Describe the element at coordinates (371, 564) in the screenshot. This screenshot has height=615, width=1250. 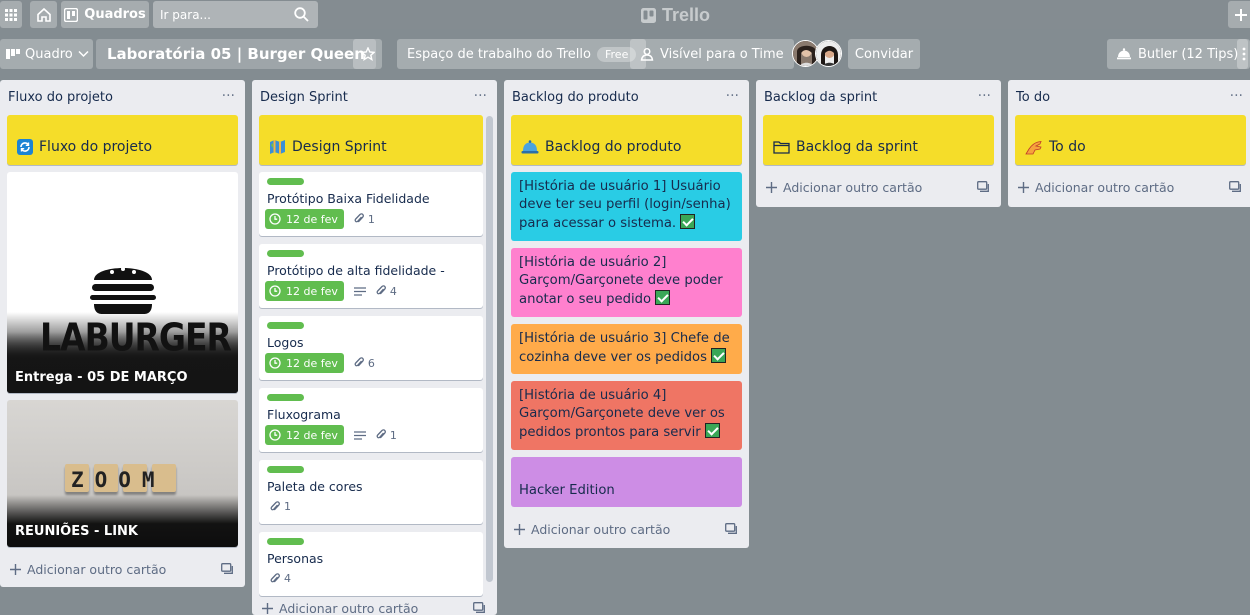
I see `card-personas: Personas 4` at that location.